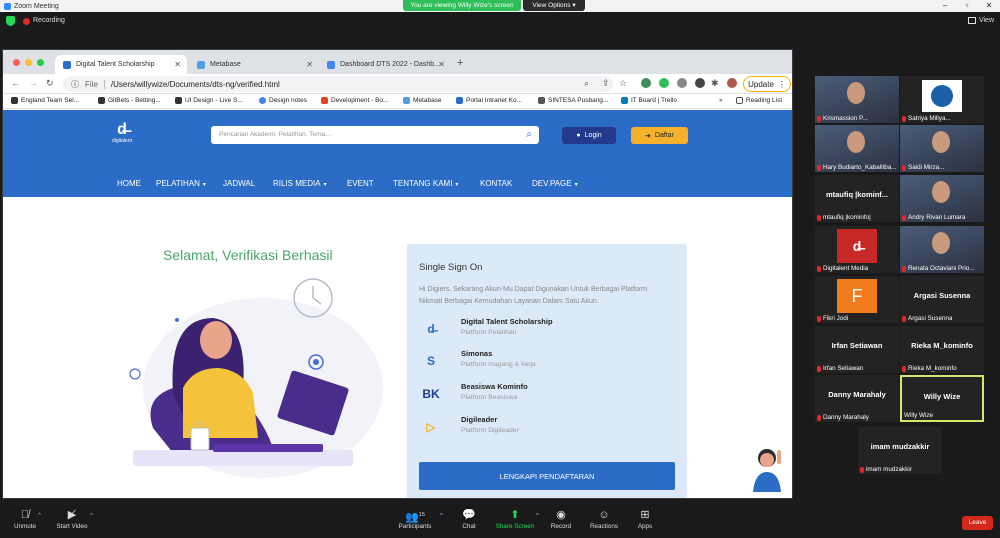  Describe the element at coordinates (515, 519) in the screenshot. I see `share-screen-button: ⬆ Share Screen` at that location.